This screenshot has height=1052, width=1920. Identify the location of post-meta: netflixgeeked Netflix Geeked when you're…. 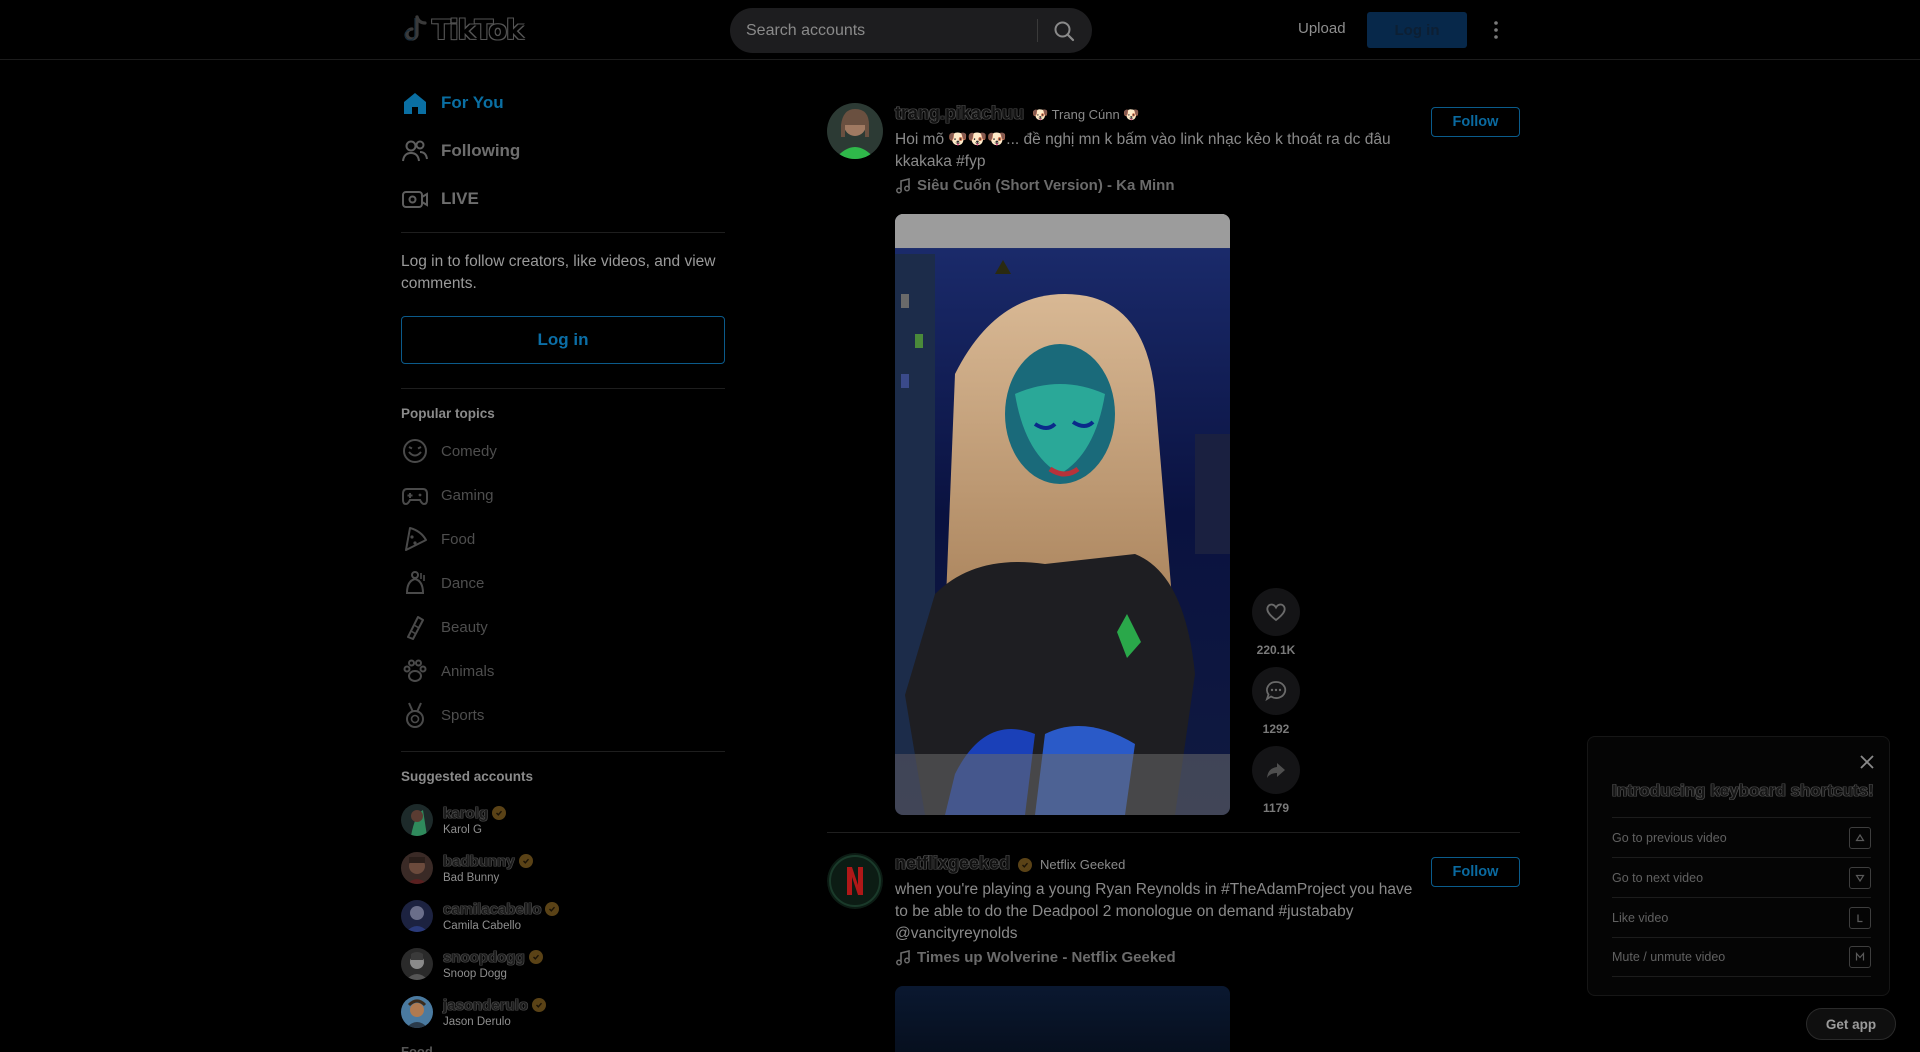
(1155, 909).